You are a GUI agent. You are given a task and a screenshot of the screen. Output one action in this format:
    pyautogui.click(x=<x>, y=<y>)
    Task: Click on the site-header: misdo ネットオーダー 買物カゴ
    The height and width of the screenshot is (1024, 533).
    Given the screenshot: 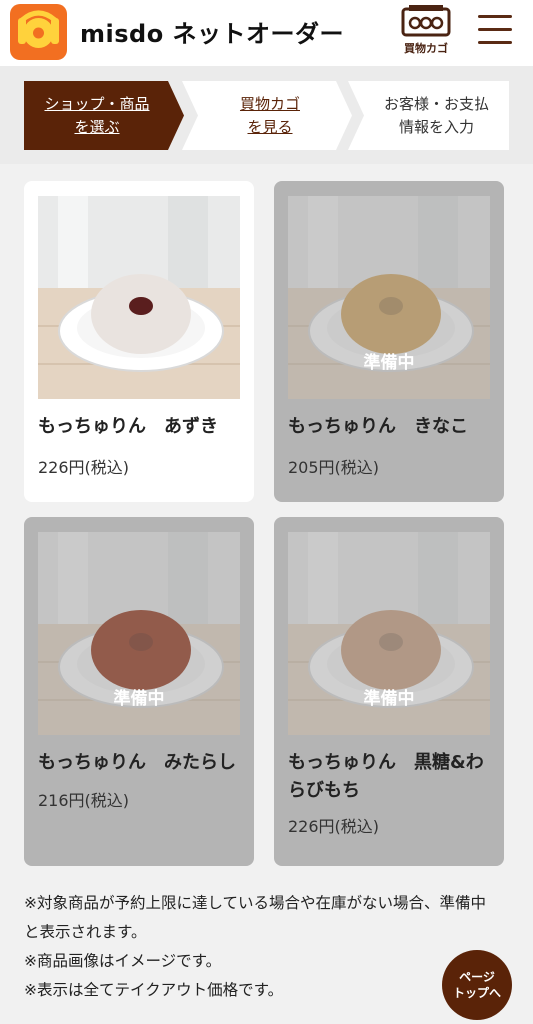 What is the action you would take?
    pyautogui.click(x=266, y=33)
    